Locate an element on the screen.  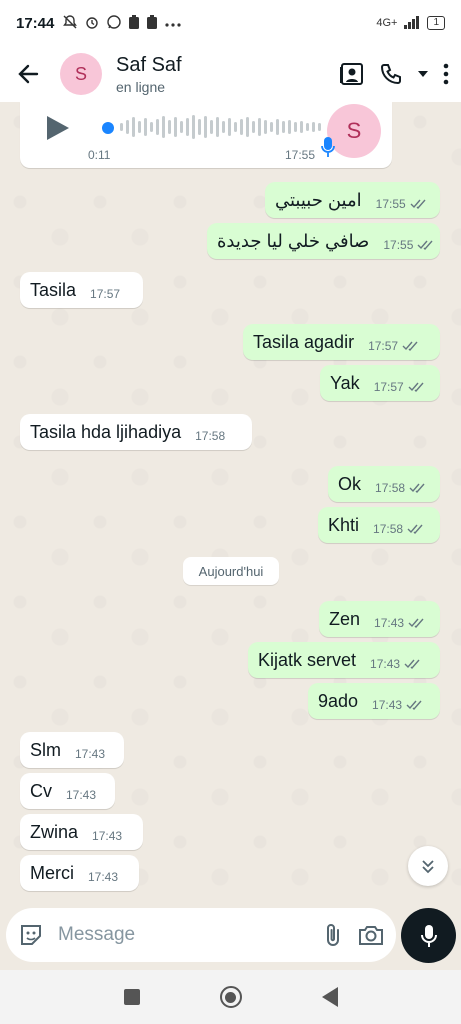
mute-icon is located at coordinates (70, 23).